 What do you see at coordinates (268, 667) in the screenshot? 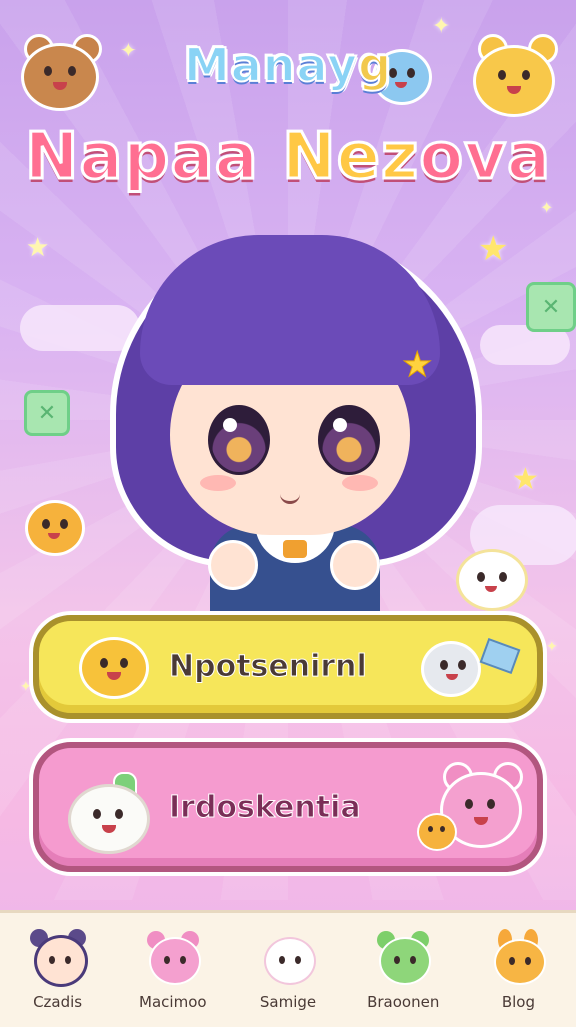
I see `primary-button-label: Npotsenirnl` at bounding box center [268, 667].